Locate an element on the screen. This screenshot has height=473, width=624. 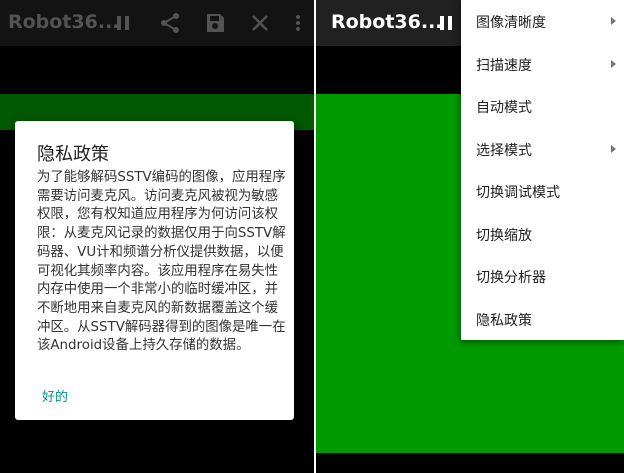
menu-item-select-mode: 选择模式 is located at coordinates (542, 150).